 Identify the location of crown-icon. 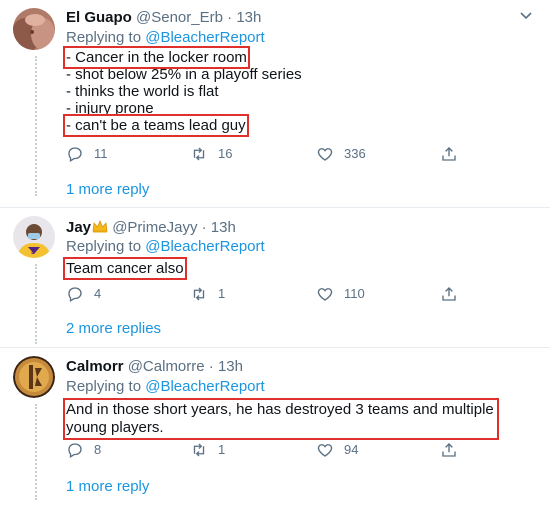
(100, 226).